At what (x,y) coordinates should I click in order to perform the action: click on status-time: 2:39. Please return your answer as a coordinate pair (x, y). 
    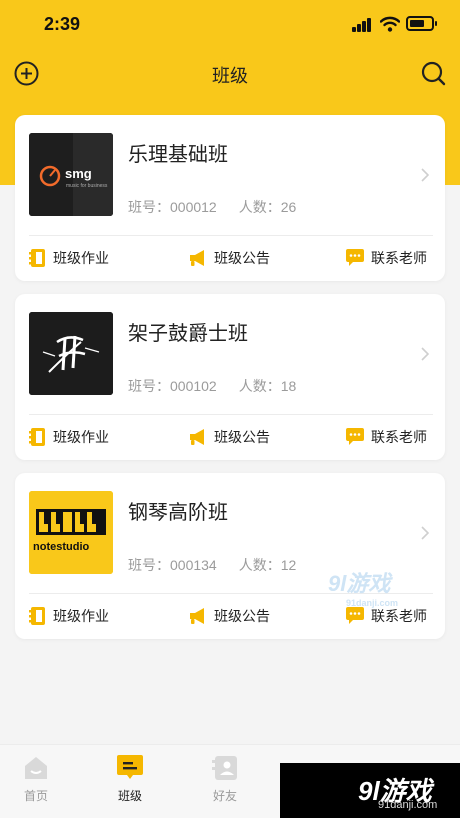
    Looking at the image, I should click on (62, 24).